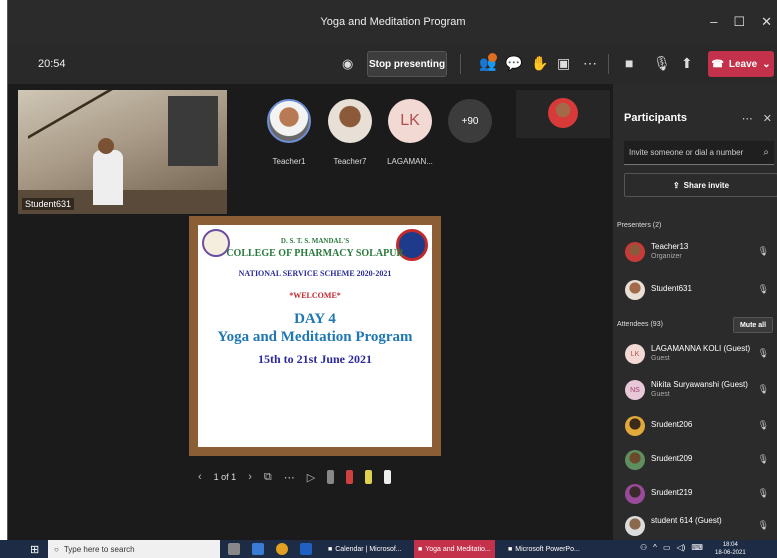 This screenshot has width=777, height=558. What do you see at coordinates (741, 64) in the screenshot?
I see `leave-button: ☎ Leave ⌄` at bounding box center [741, 64].